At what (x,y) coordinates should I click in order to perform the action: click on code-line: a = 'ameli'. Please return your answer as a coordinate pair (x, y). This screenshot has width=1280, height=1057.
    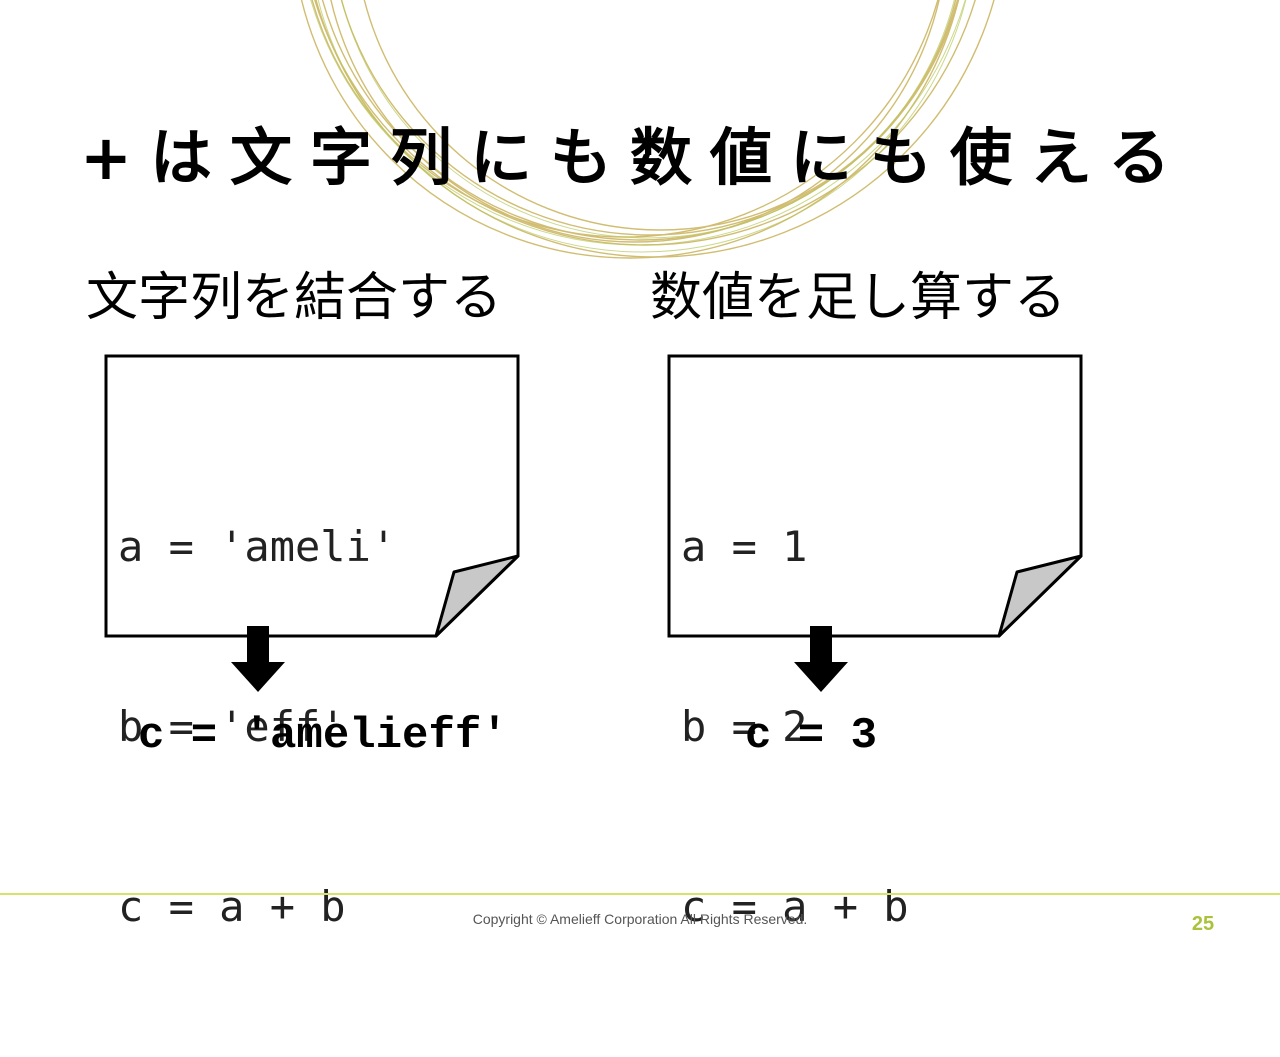
    Looking at the image, I should click on (257, 546).